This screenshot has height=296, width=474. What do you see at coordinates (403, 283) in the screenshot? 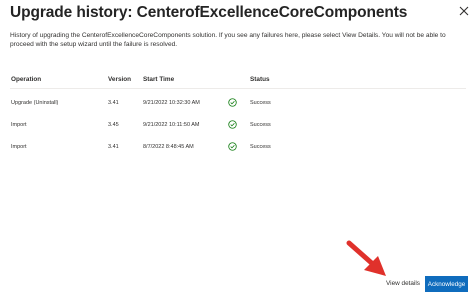
I see `view-details-button: View details` at bounding box center [403, 283].